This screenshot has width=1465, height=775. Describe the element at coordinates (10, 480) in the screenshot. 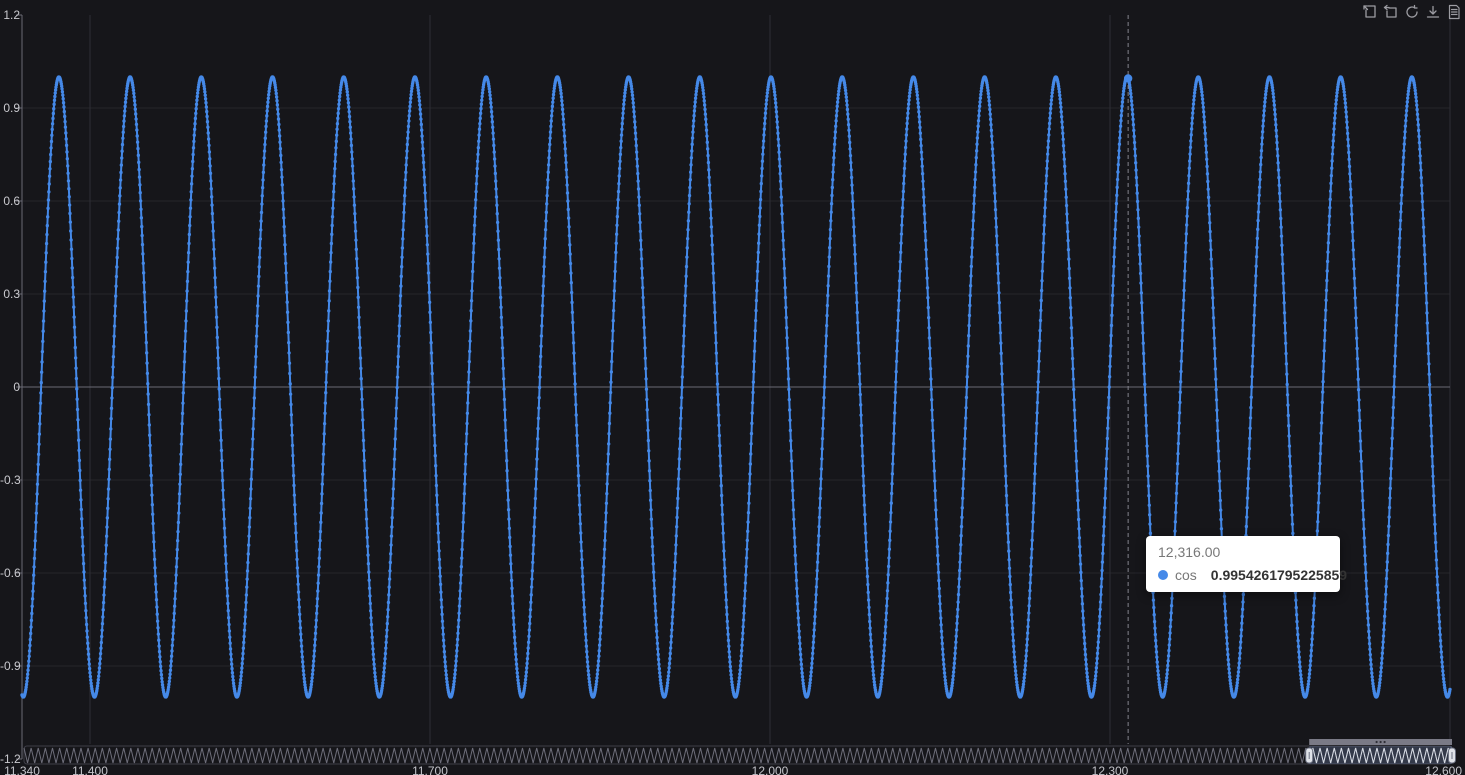

I see `y-axis-label: -0.3` at that location.